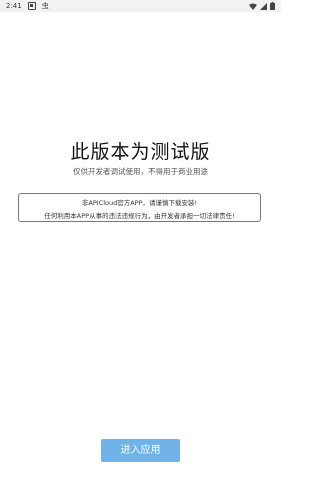 Image resolution: width=320 pixels, height=500 pixels. Describe the element at coordinates (140, 171) in the screenshot. I see `page-subtitle: 仅供开发者调试使用，不得用于商业用途` at that location.